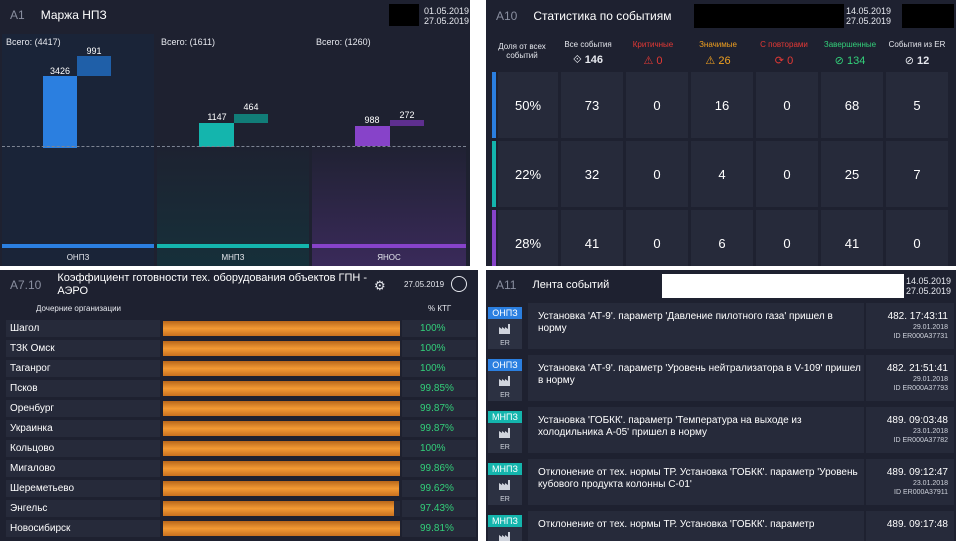  Describe the element at coordinates (78, 150) in the screenshot. I see `column-onpz: Всего: (4417) 3426 991 ОНПЗ` at that location.